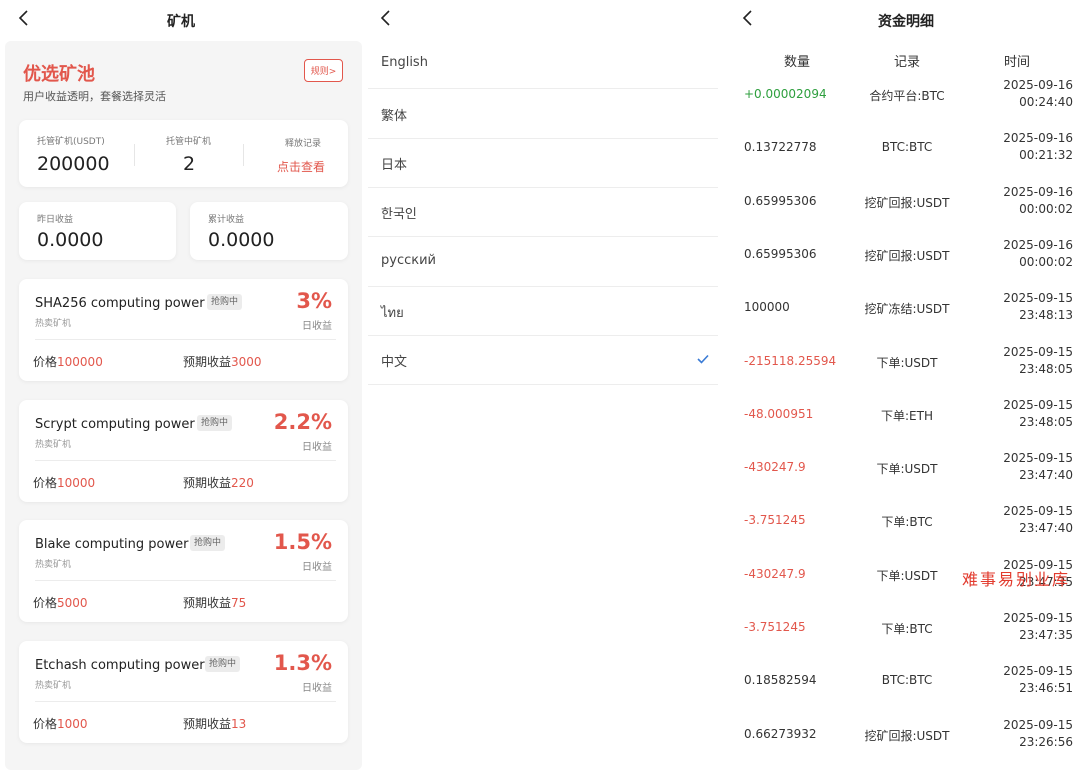  I want to click on language-option-thai: ไทย, so click(543, 311).